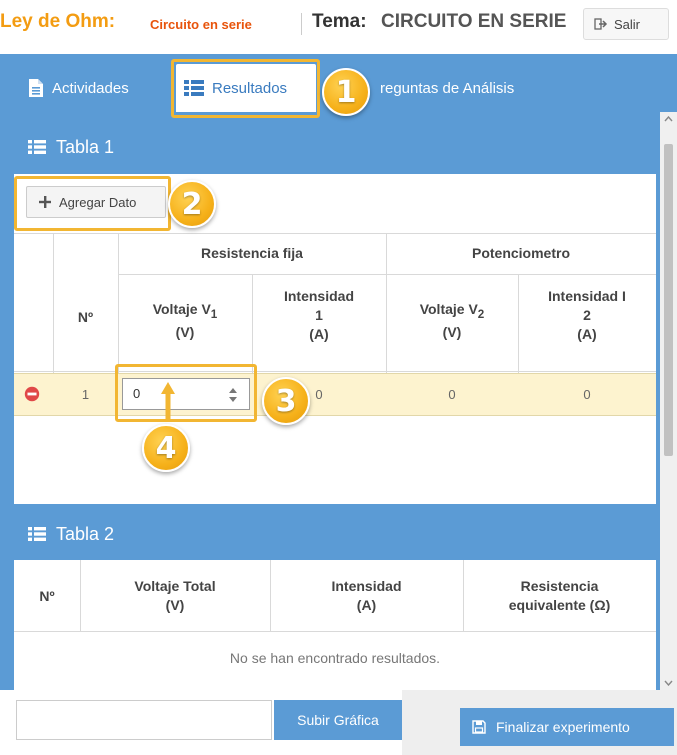  I want to click on tab-actividades: Actividades, so click(78, 88).